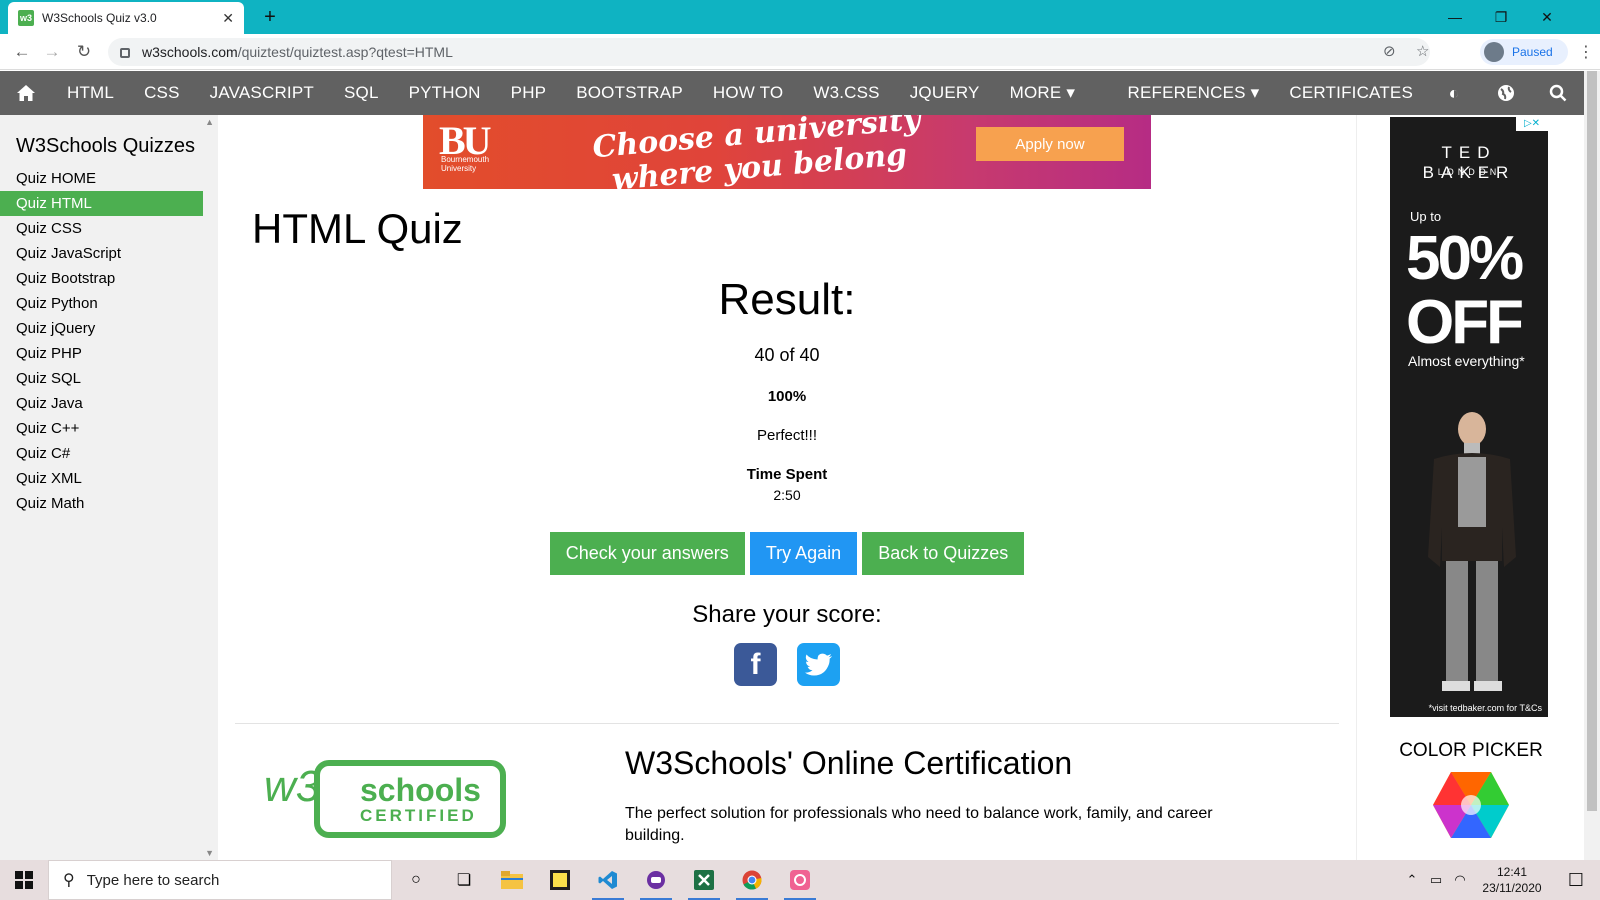 Image resolution: width=1600 pixels, height=900 pixels. What do you see at coordinates (1460, 880) in the screenshot?
I see `wifi-icon: ◠` at bounding box center [1460, 880].